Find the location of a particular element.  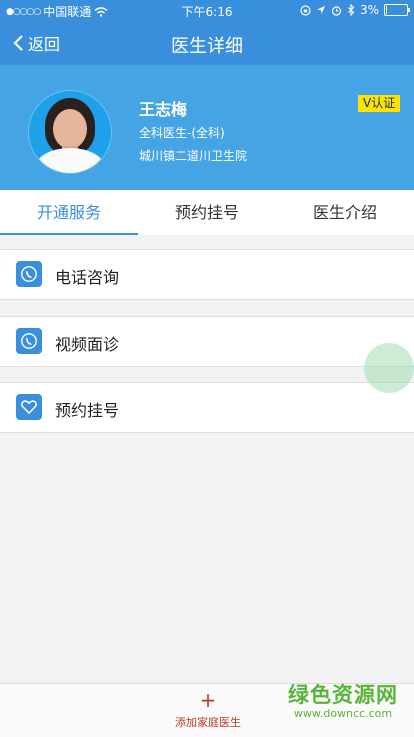

tab-bar: 开通服务 预约挂号 医生介绍 is located at coordinates (207, 212).